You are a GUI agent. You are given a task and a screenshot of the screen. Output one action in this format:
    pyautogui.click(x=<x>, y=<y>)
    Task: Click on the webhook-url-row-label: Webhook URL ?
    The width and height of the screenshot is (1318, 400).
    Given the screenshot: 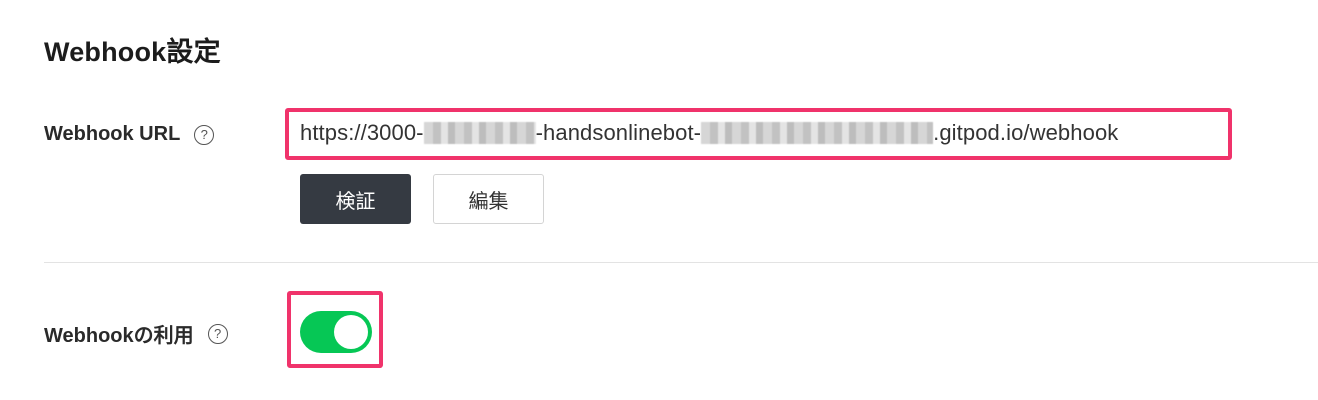 What is the action you would take?
    pyautogui.click(x=129, y=134)
    